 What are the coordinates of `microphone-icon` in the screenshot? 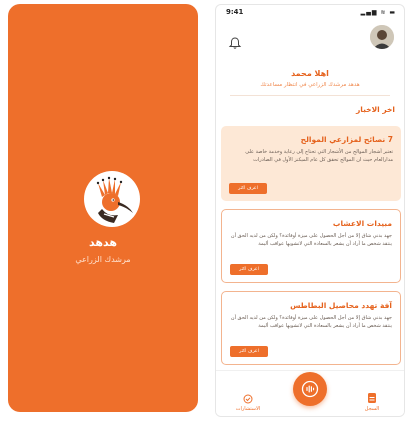 It's located at (310, 389).